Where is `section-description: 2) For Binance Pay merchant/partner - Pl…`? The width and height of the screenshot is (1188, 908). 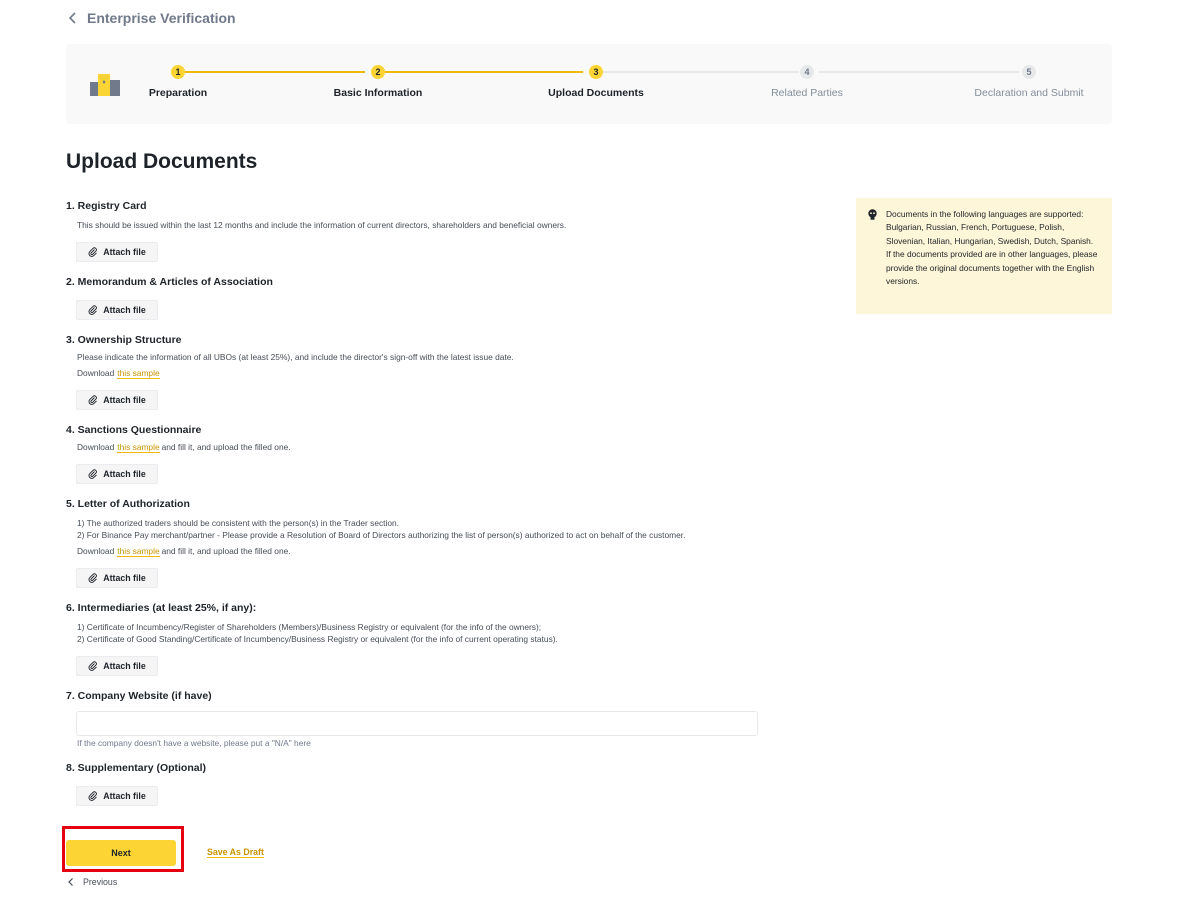 section-description: 2) For Binance Pay merchant/partner - Pl… is located at coordinates (381, 535).